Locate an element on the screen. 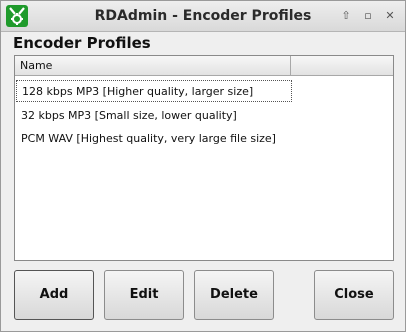 The width and height of the screenshot is (406, 332). column-header-name: Name is located at coordinates (153, 65).